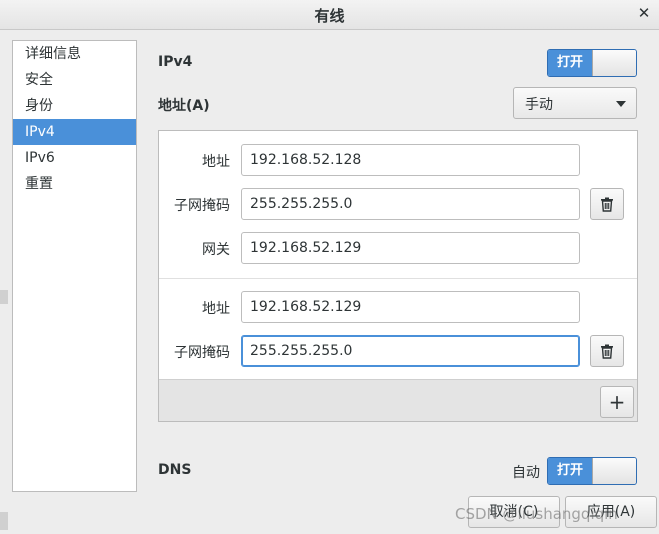  I want to click on ipv4-toggle-label: 打开, so click(570, 63).